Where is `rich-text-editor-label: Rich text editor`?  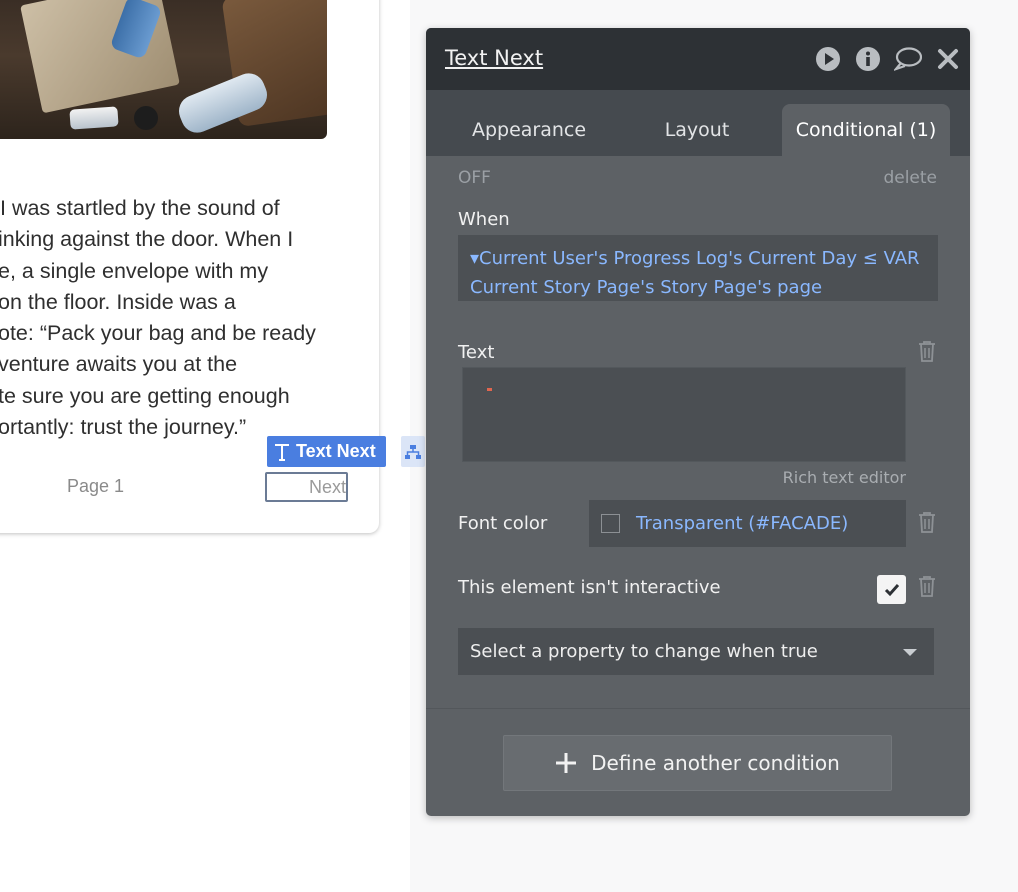
rich-text-editor-label: Rich text editor is located at coordinates (844, 477).